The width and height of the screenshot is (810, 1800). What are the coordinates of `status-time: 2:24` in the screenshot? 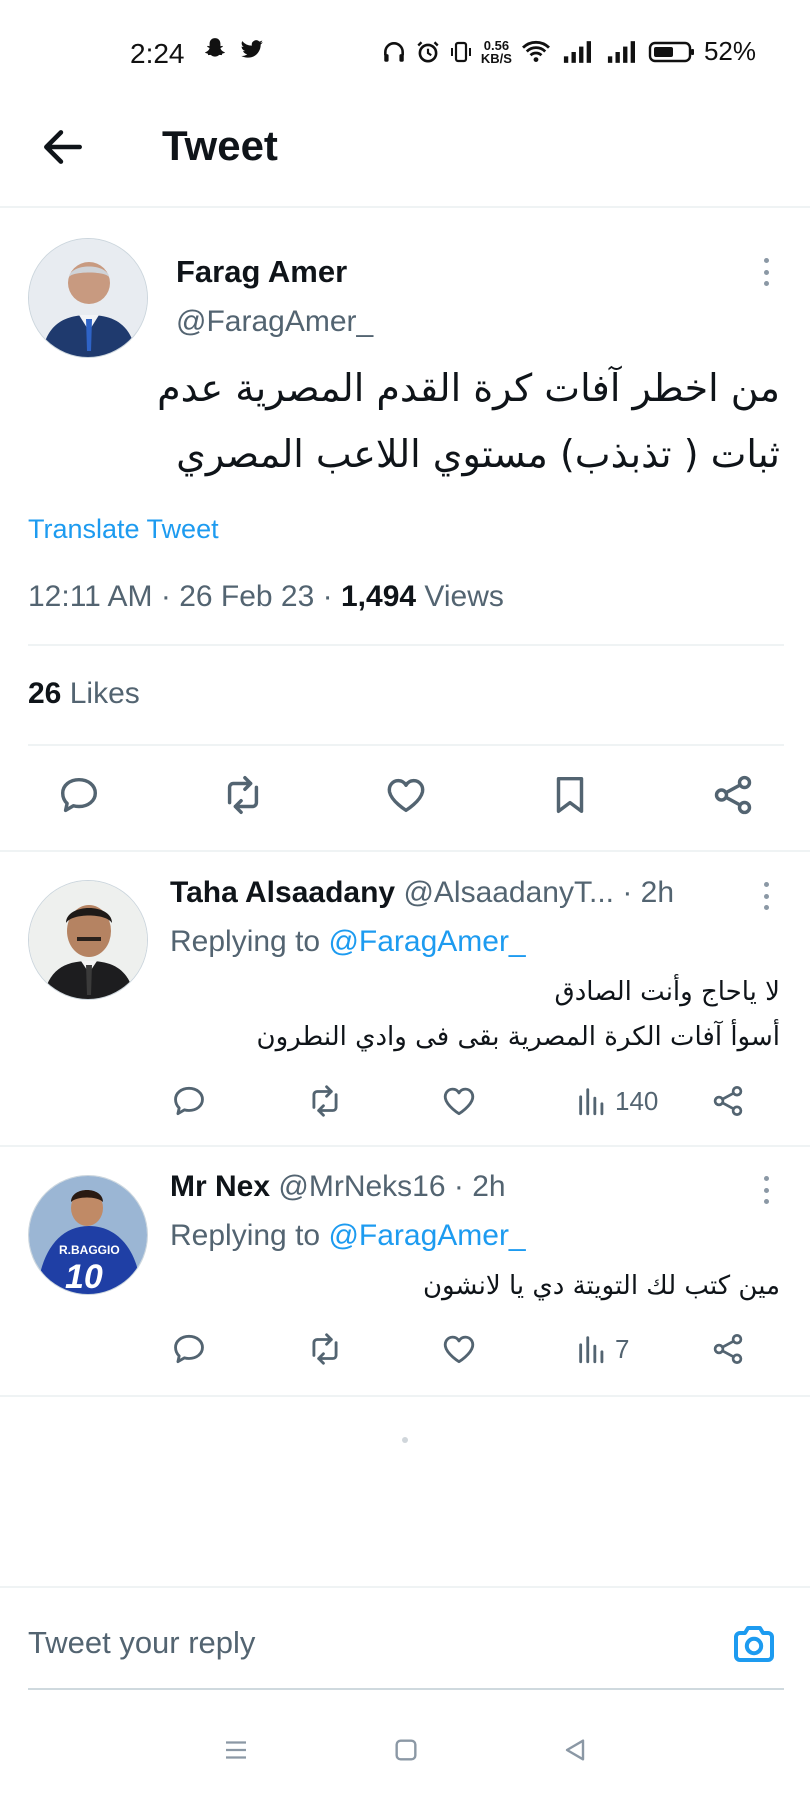 It's located at (157, 53).